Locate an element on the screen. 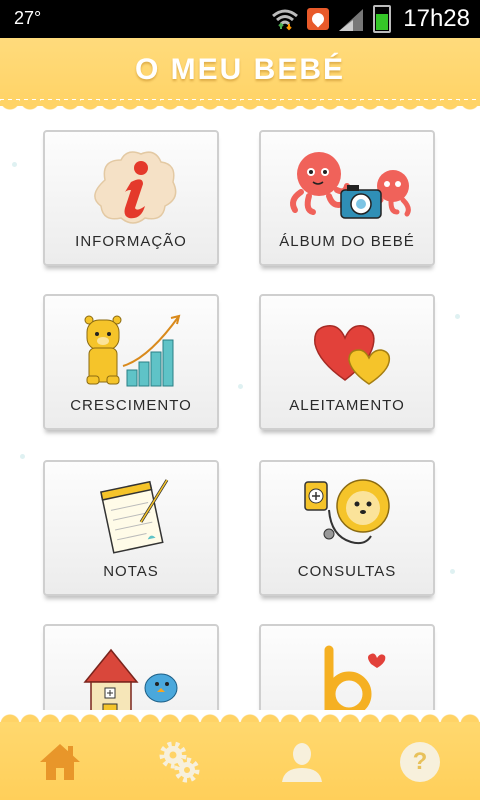  help-icon-glyph: ? is located at coordinates (420, 761).